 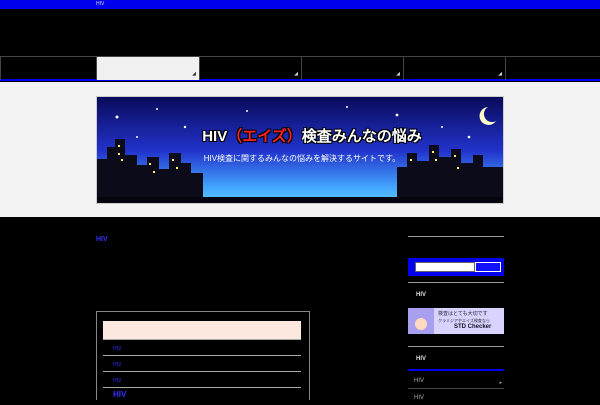 I want to click on global-nav: ◢ ◢ ◢ ◢, so click(x=300, y=68).